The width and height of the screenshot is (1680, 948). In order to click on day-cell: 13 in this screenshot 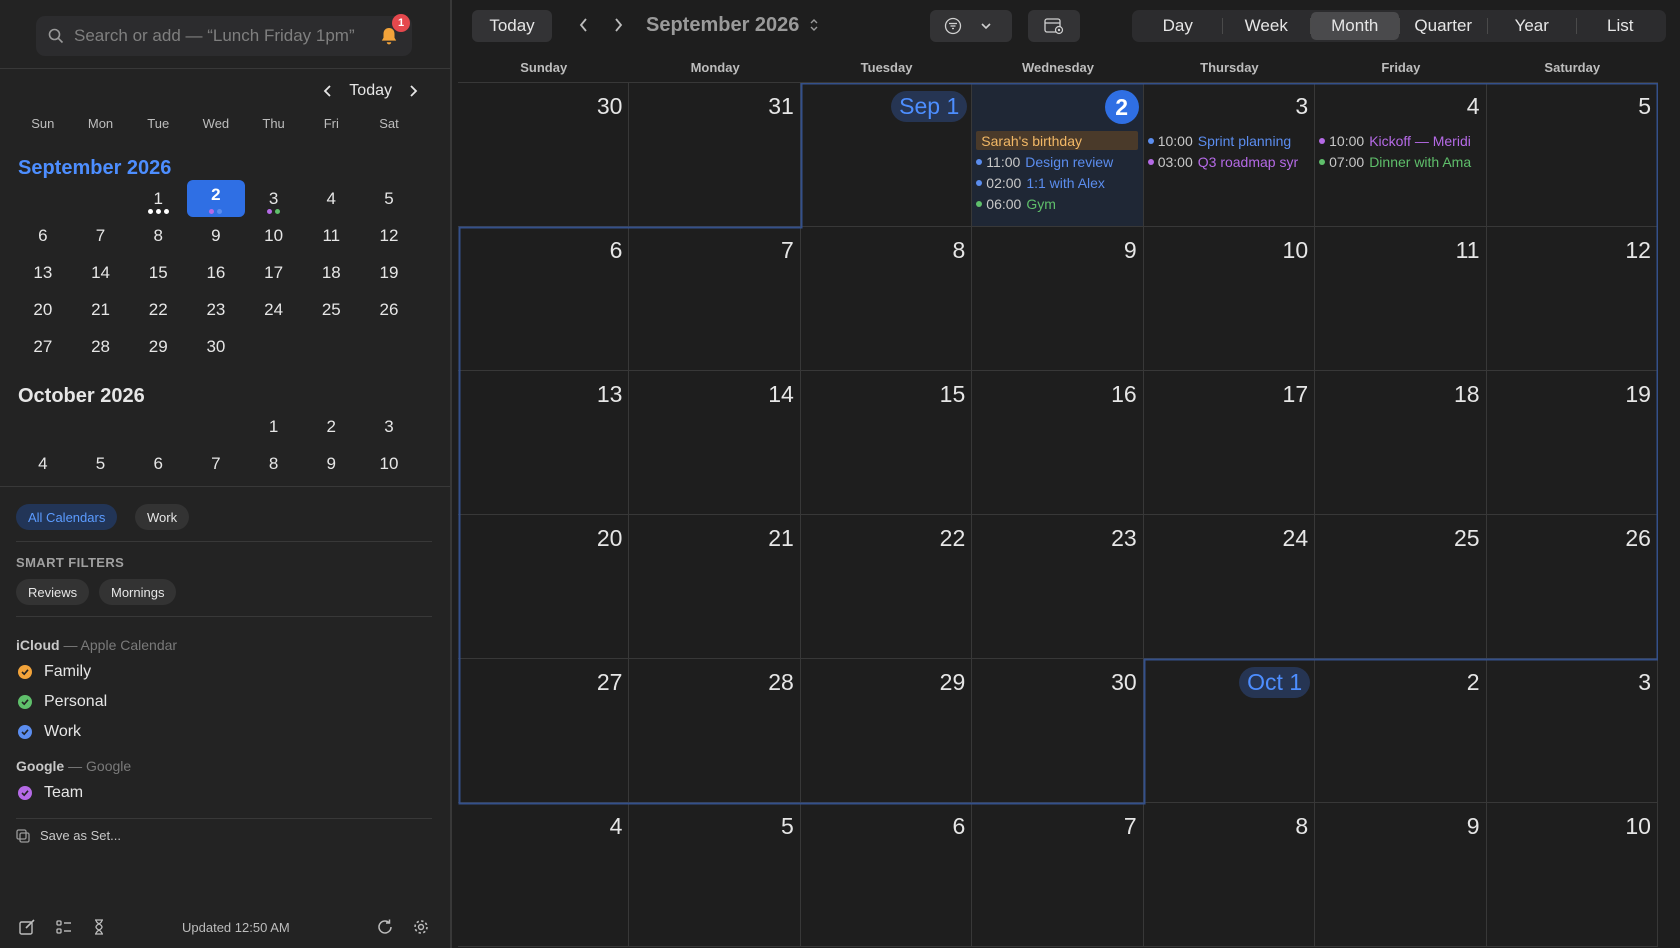, I will do `click(544, 443)`.